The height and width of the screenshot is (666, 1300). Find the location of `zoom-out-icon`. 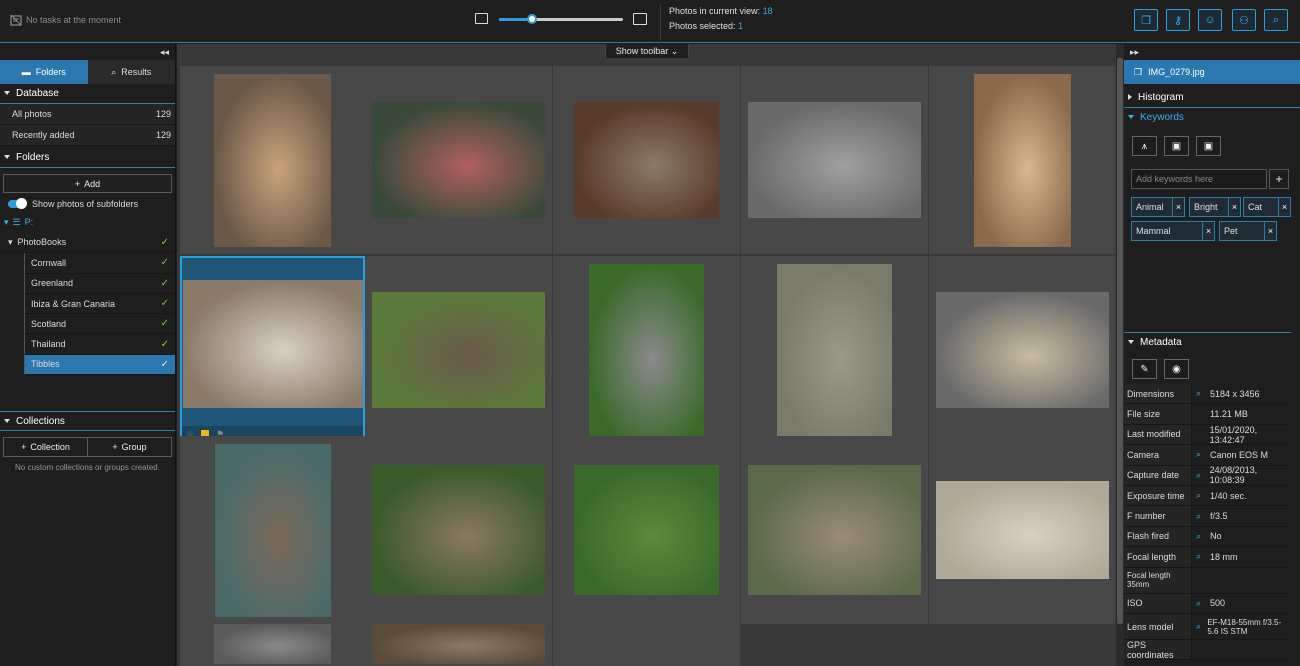

zoom-out-icon is located at coordinates (481, 18).